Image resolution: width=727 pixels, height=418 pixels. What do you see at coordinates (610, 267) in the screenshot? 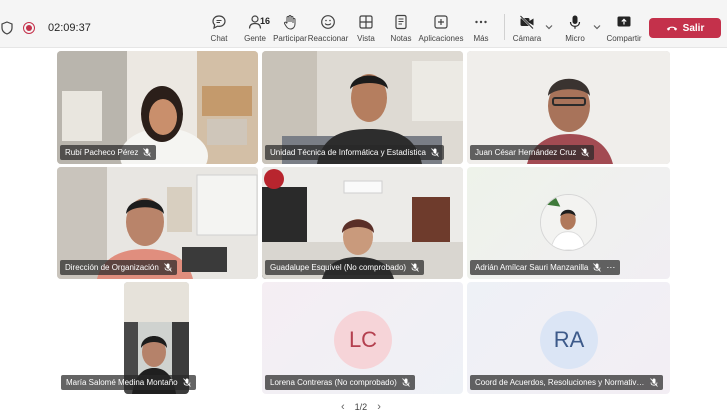
I see `more-options-icon: ⋯` at bounding box center [610, 267].